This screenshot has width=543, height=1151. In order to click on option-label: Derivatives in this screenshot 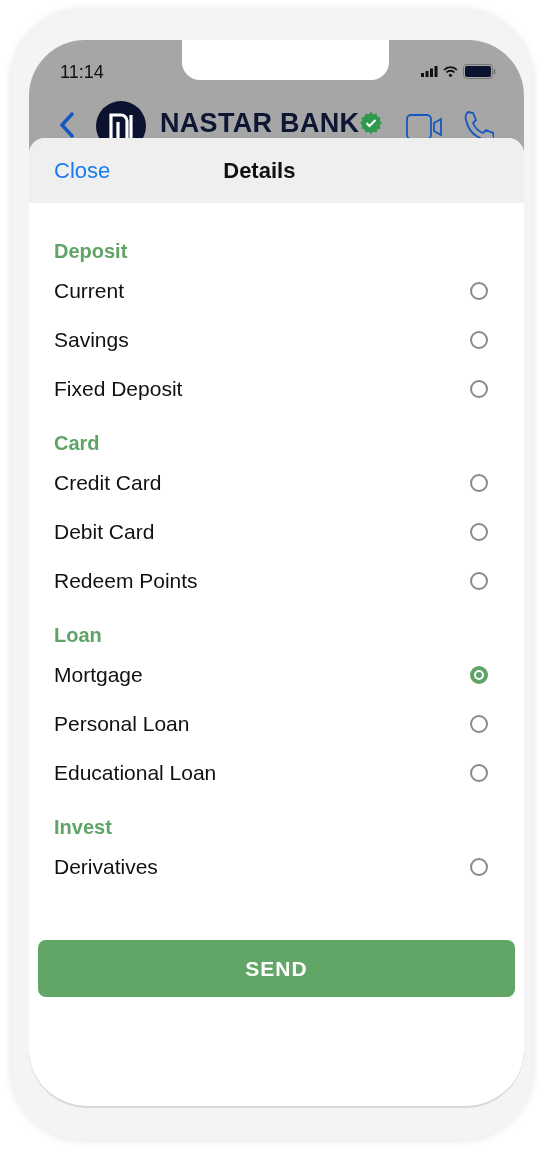, I will do `click(106, 866)`.